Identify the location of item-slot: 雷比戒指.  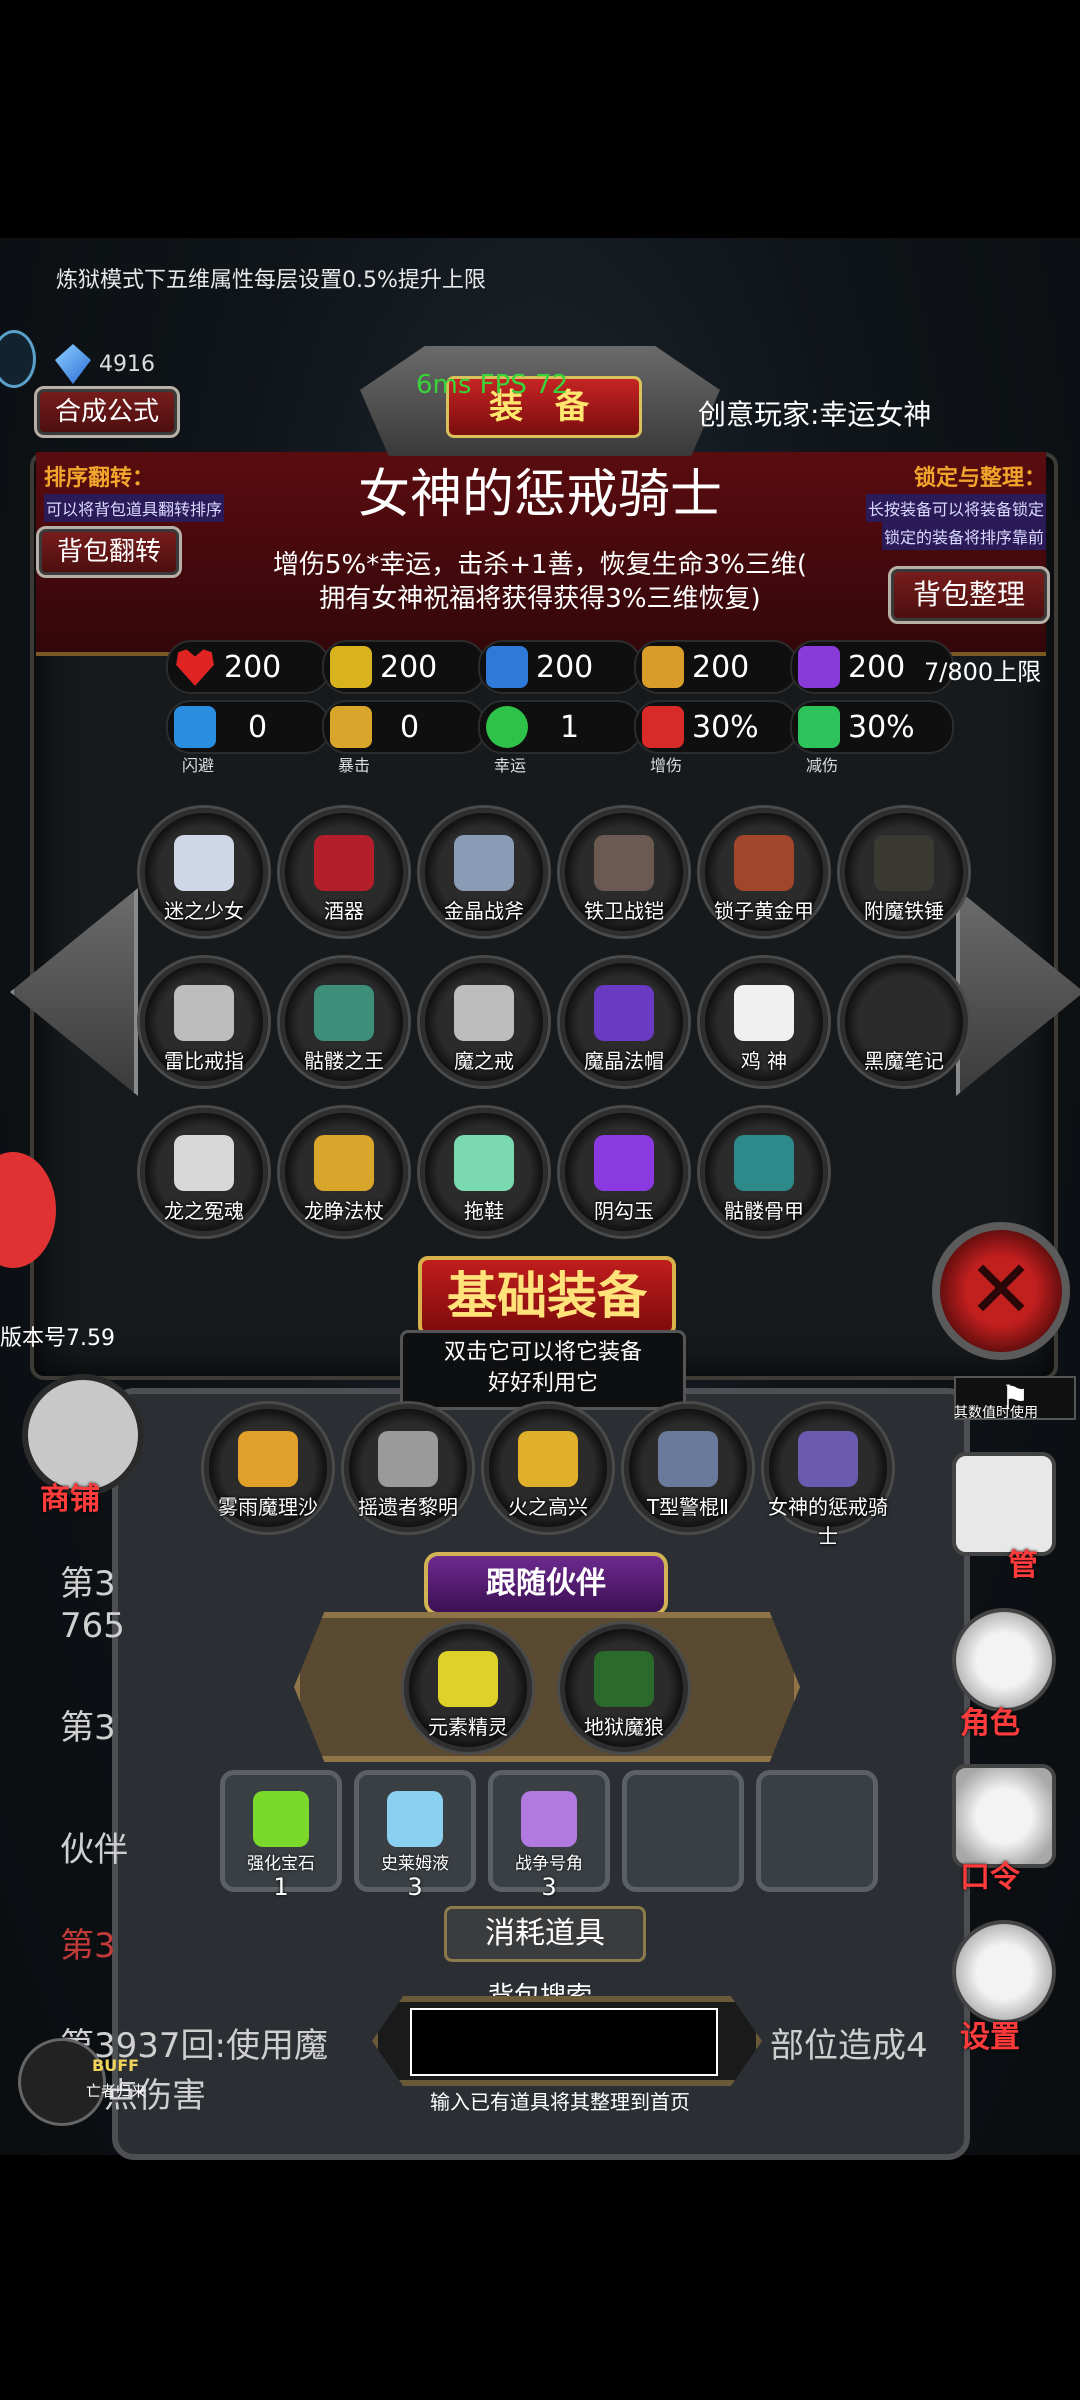
(204, 1022).